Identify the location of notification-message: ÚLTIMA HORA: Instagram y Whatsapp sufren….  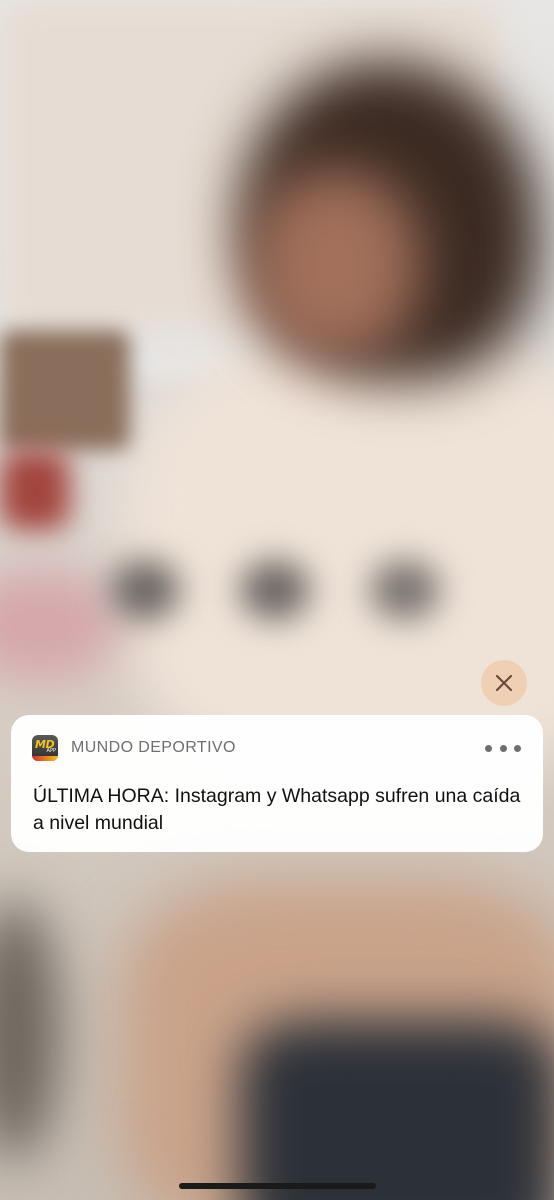
(277, 809).